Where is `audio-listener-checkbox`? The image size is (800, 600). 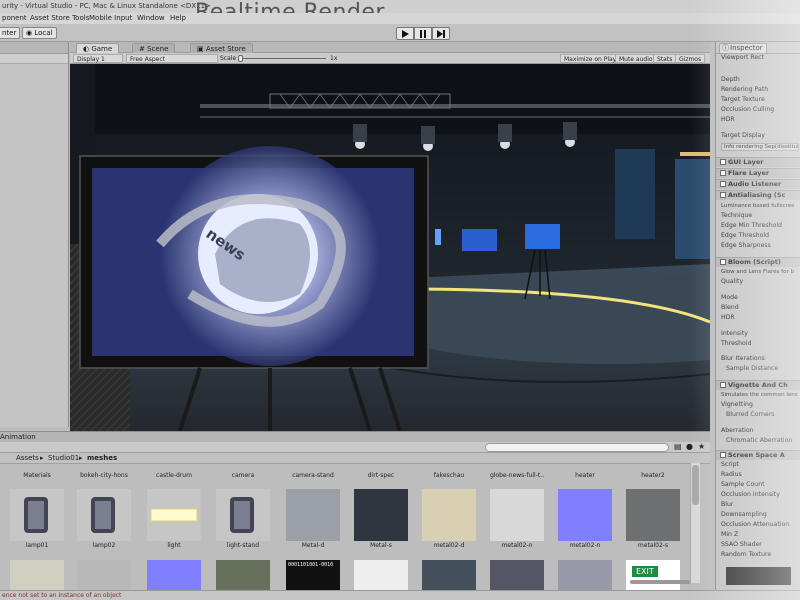 audio-listener-checkbox is located at coordinates (723, 184).